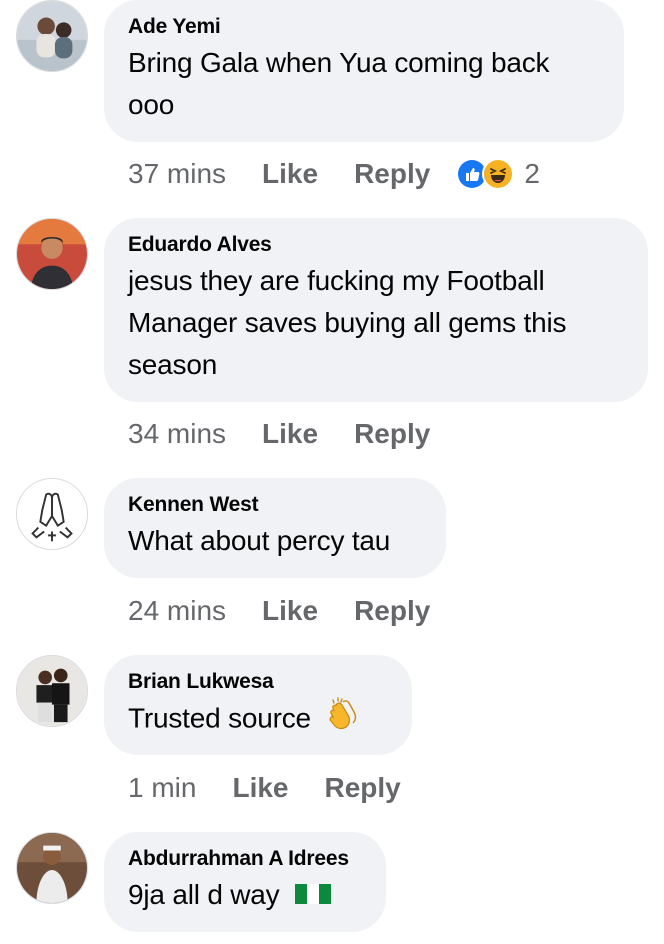 The height and width of the screenshot is (944, 664). Describe the element at coordinates (151, 104) in the screenshot. I see `comment-text-line: ooo` at that location.